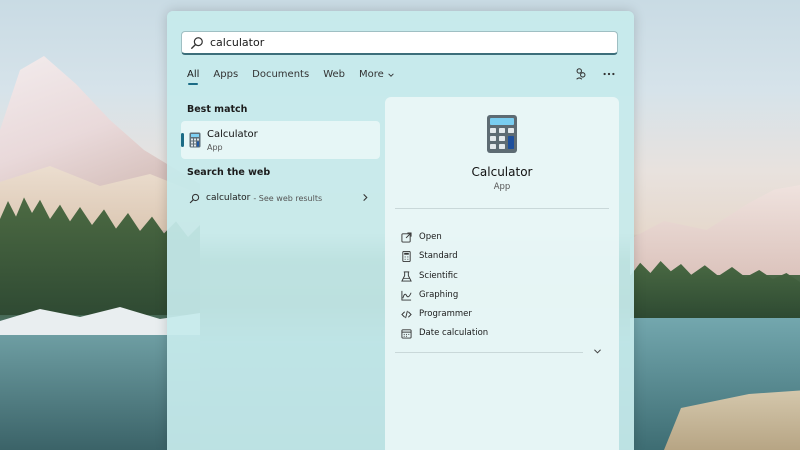 This screenshot has height=450, width=800. Describe the element at coordinates (438, 256) in the screenshot. I see `action-standard-label: Standard` at that location.